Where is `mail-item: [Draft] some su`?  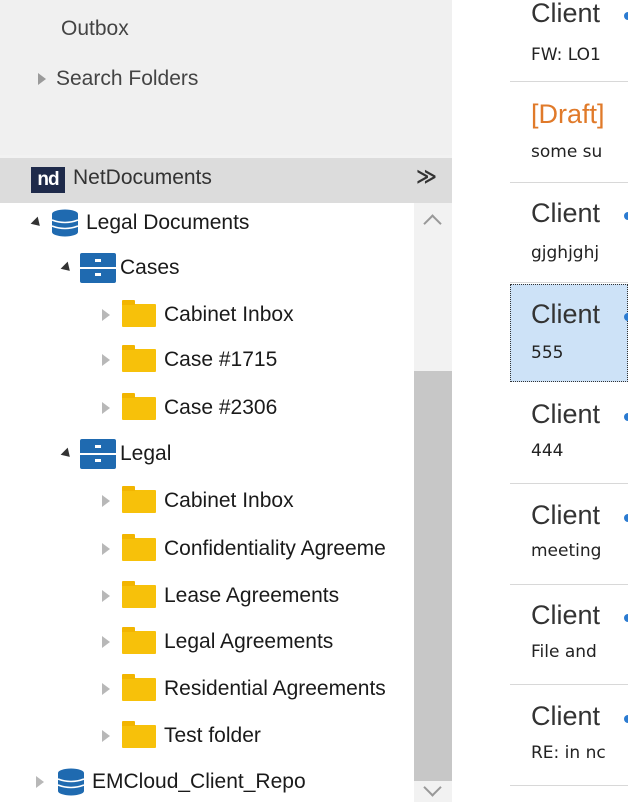 mail-item: [Draft] some su is located at coordinates (569, 133).